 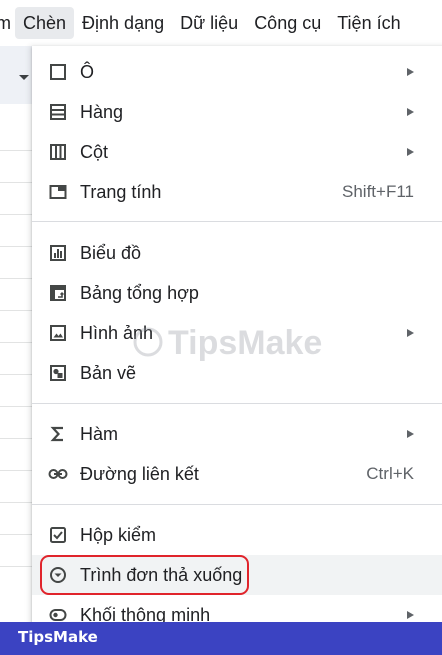 What do you see at coordinates (7, 23) in the screenshot?
I see `menu-view-partial: m` at bounding box center [7, 23].